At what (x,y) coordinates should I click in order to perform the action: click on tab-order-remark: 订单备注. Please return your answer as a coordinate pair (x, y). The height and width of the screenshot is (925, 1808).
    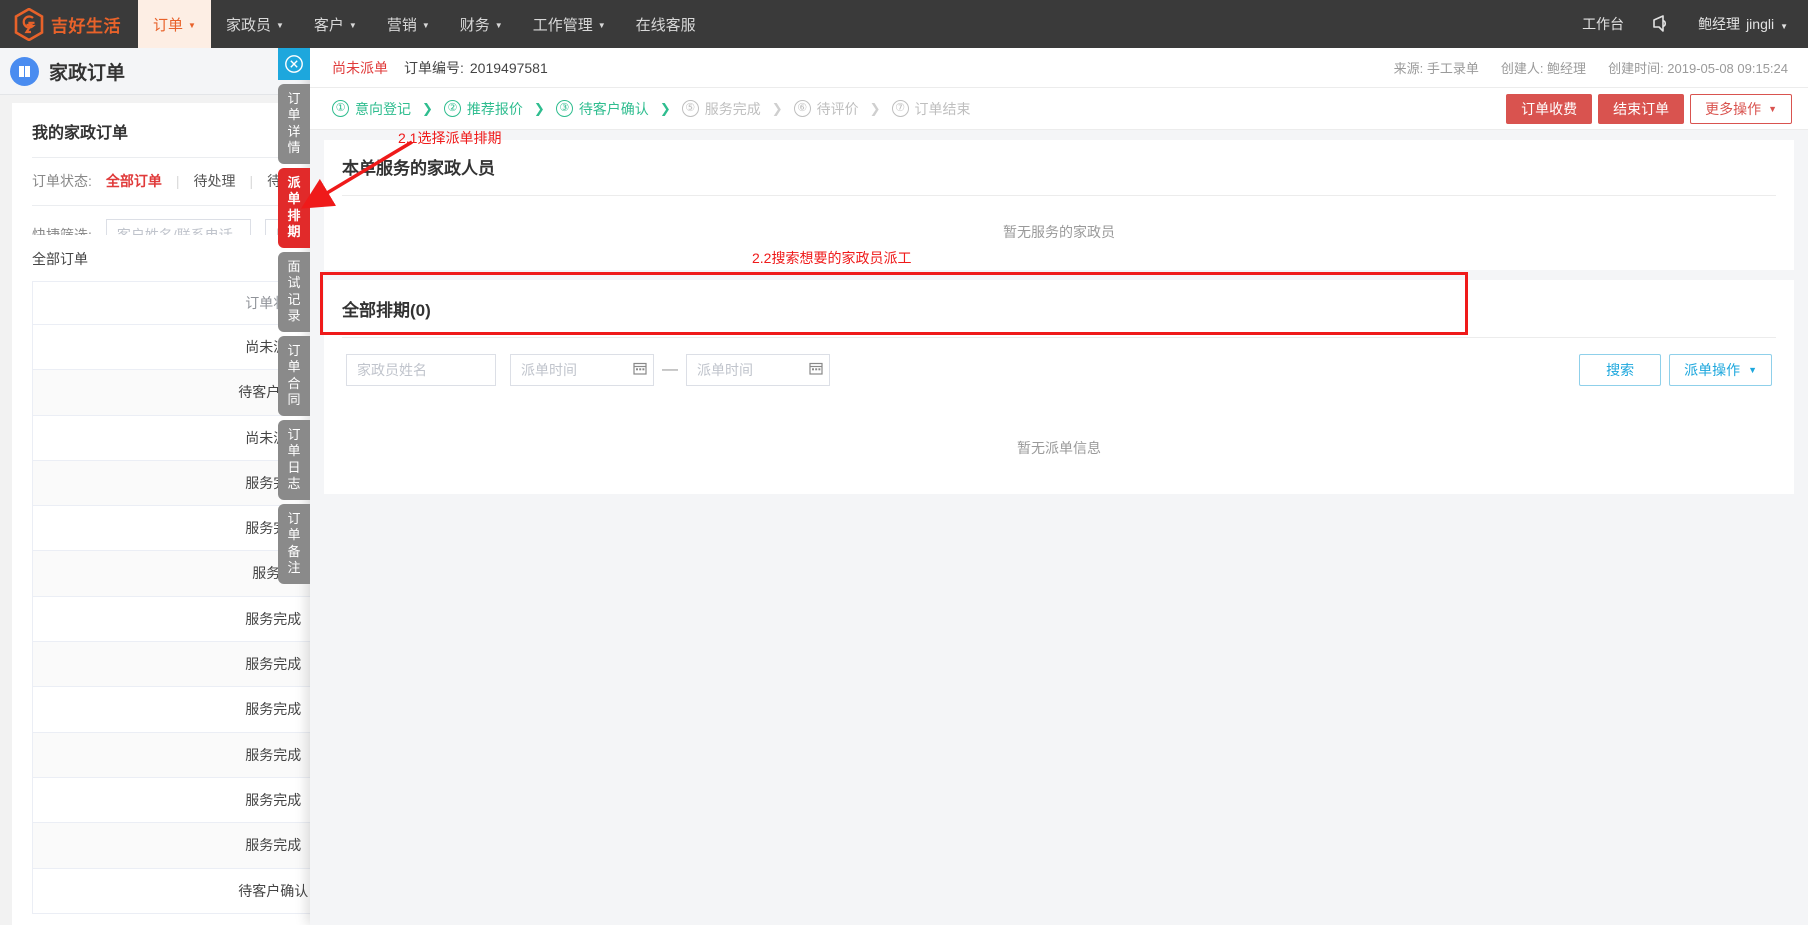
    Looking at the image, I should click on (294, 544).